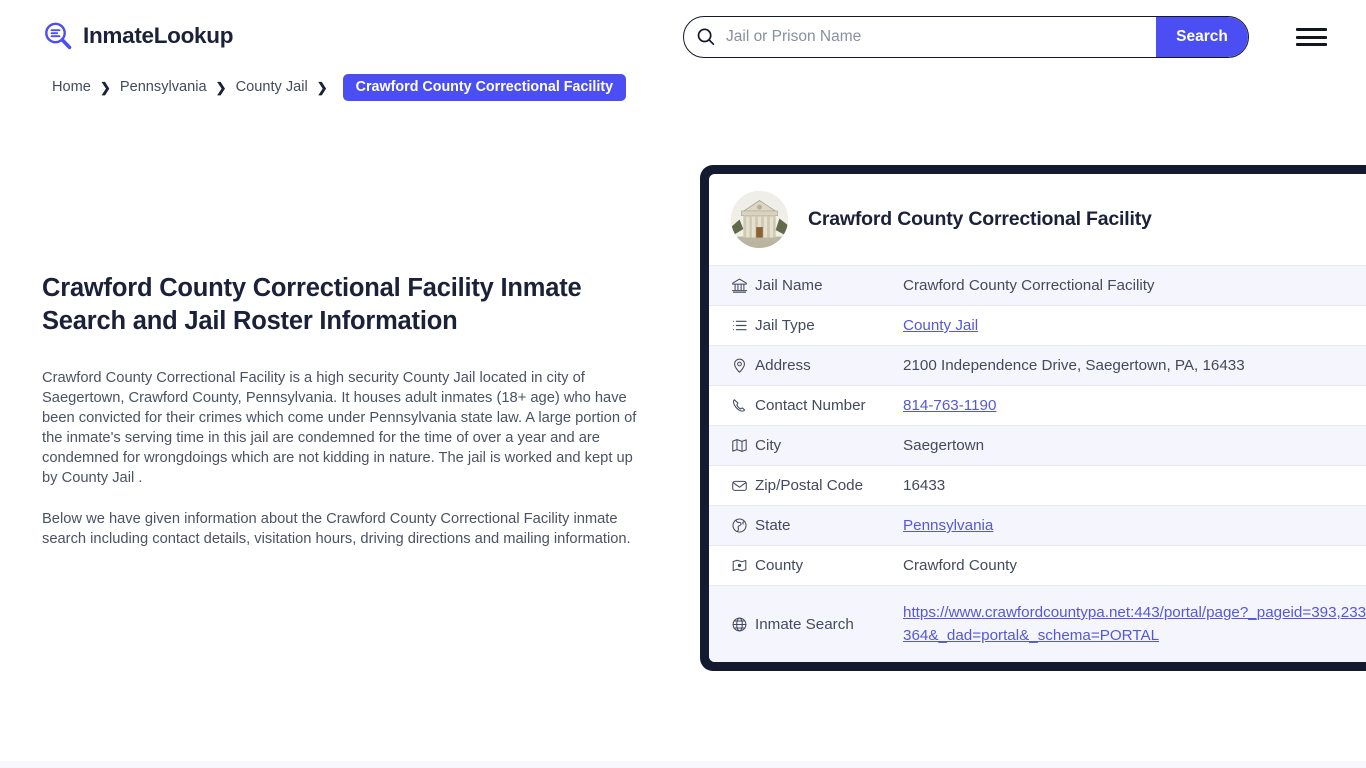  I want to click on search-button: Search, so click(1202, 37).